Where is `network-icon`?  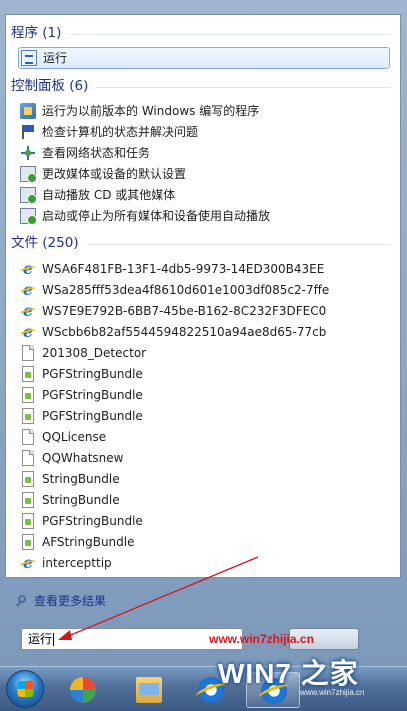 network-icon is located at coordinates (28, 153).